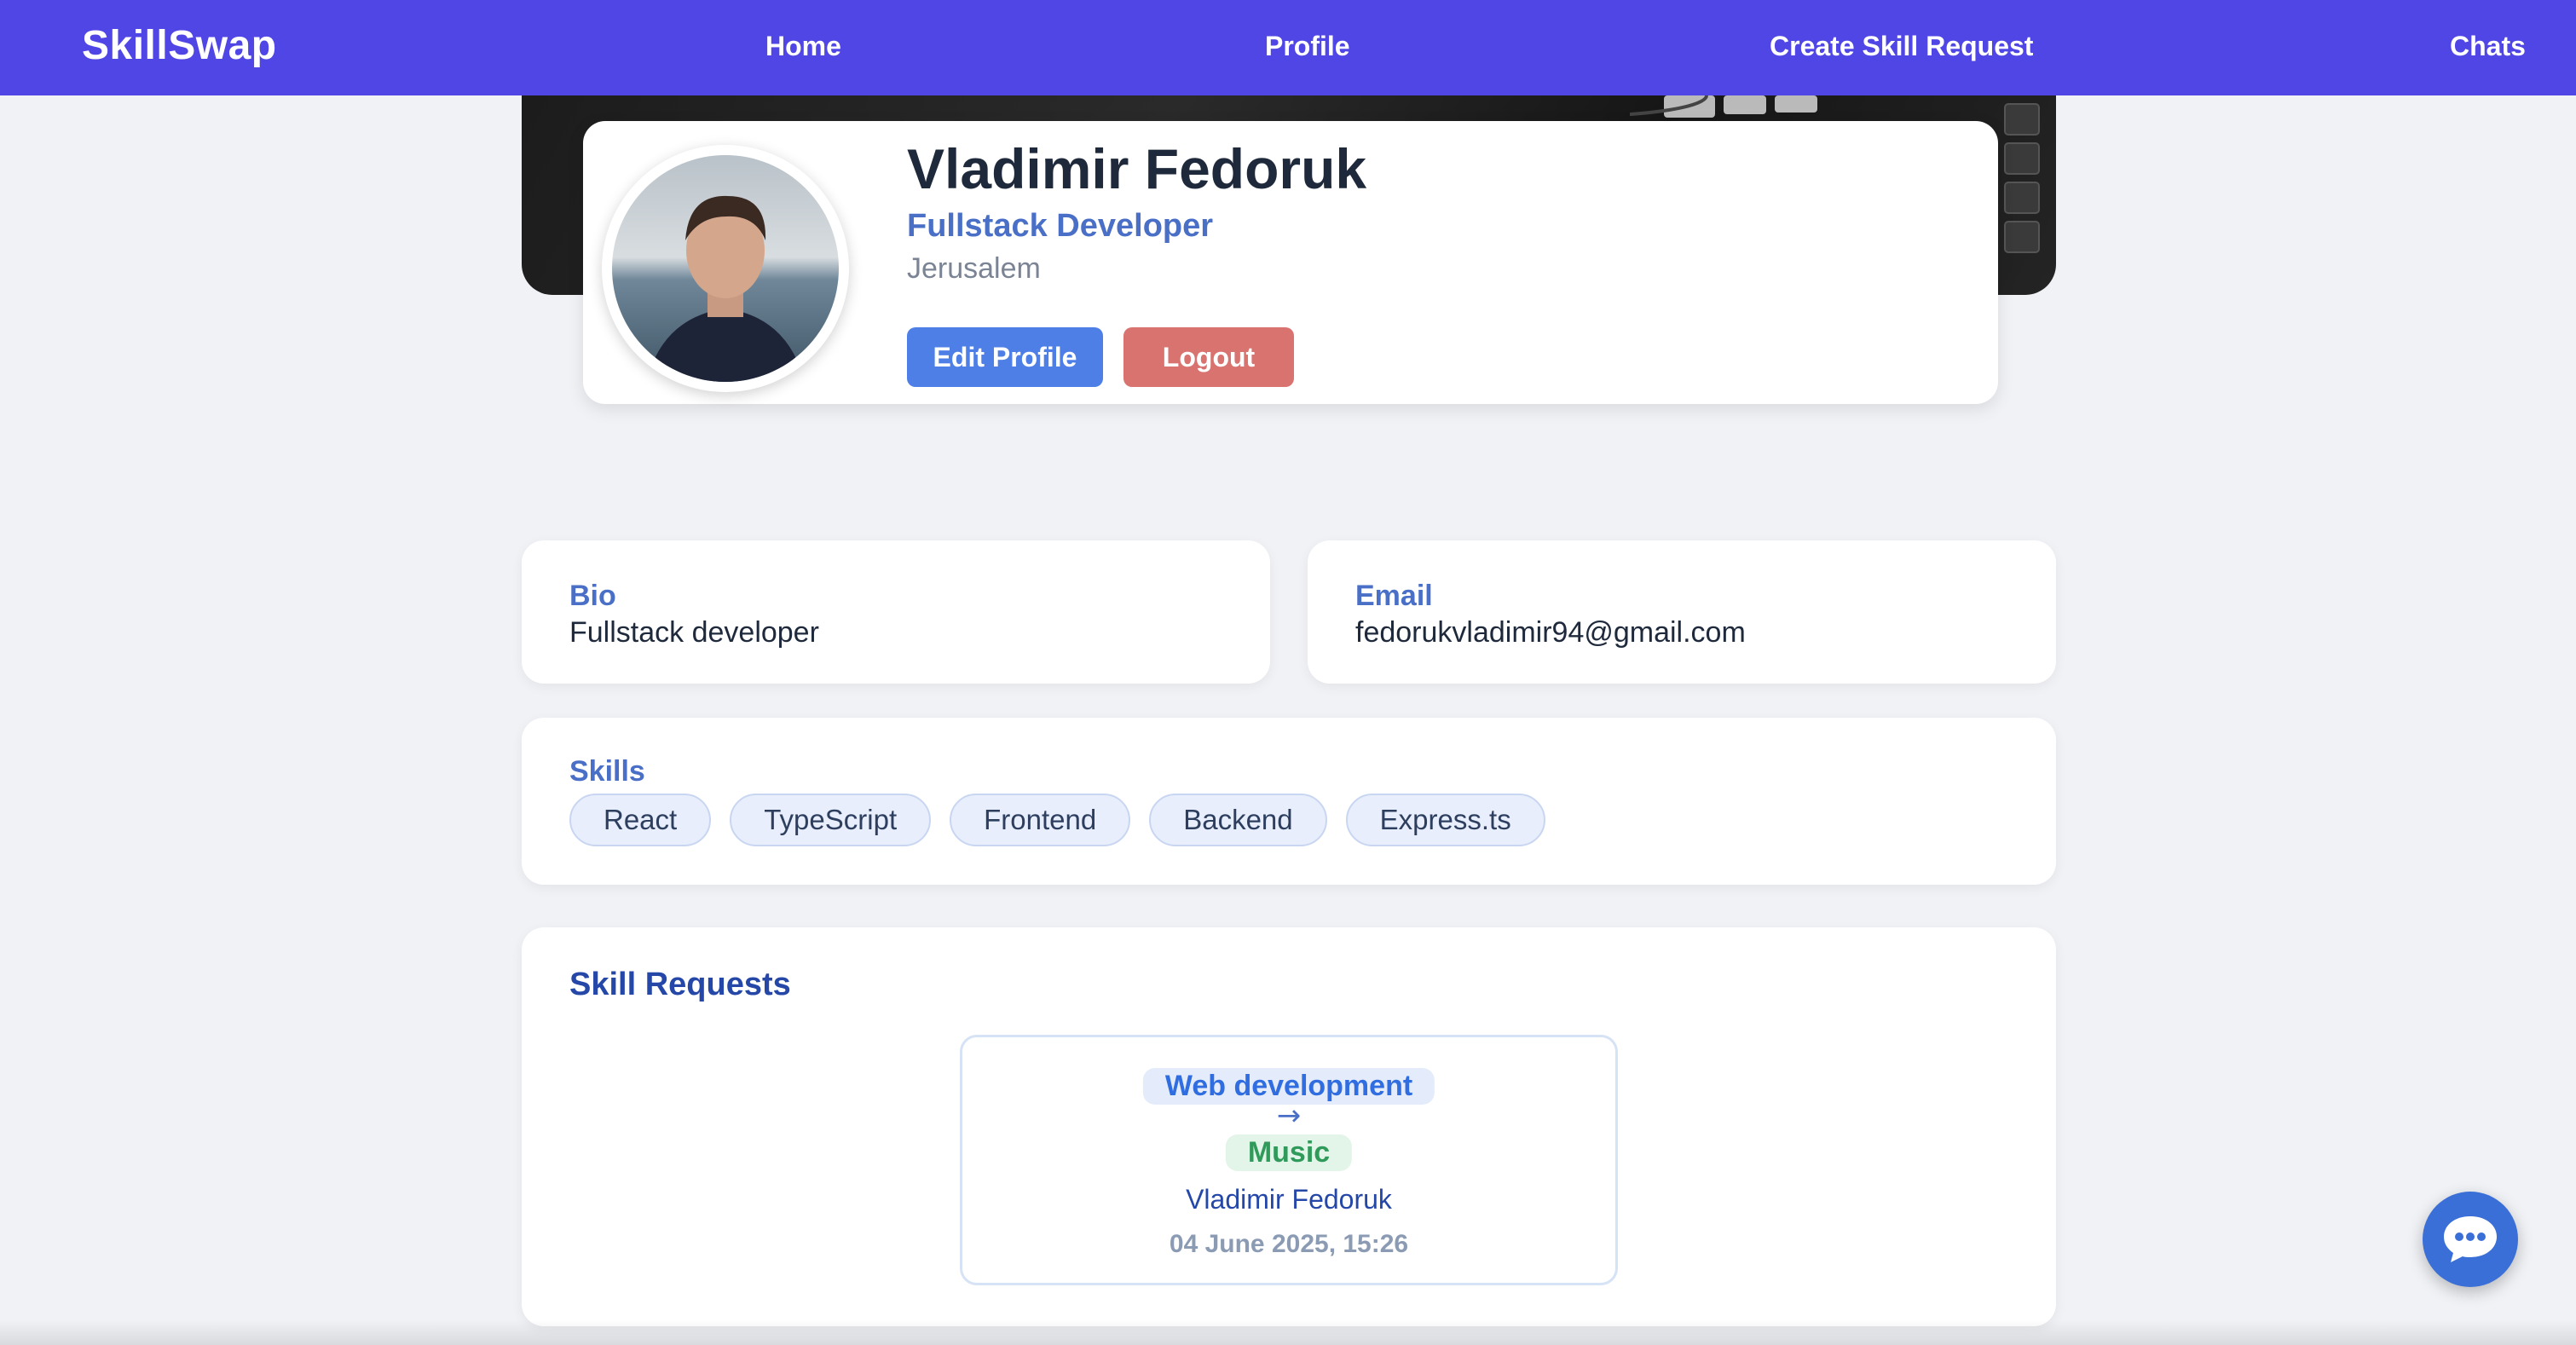 The image size is (2576, 1345). I want to click on nav-link-profile: Profile, so click(1307, 46).